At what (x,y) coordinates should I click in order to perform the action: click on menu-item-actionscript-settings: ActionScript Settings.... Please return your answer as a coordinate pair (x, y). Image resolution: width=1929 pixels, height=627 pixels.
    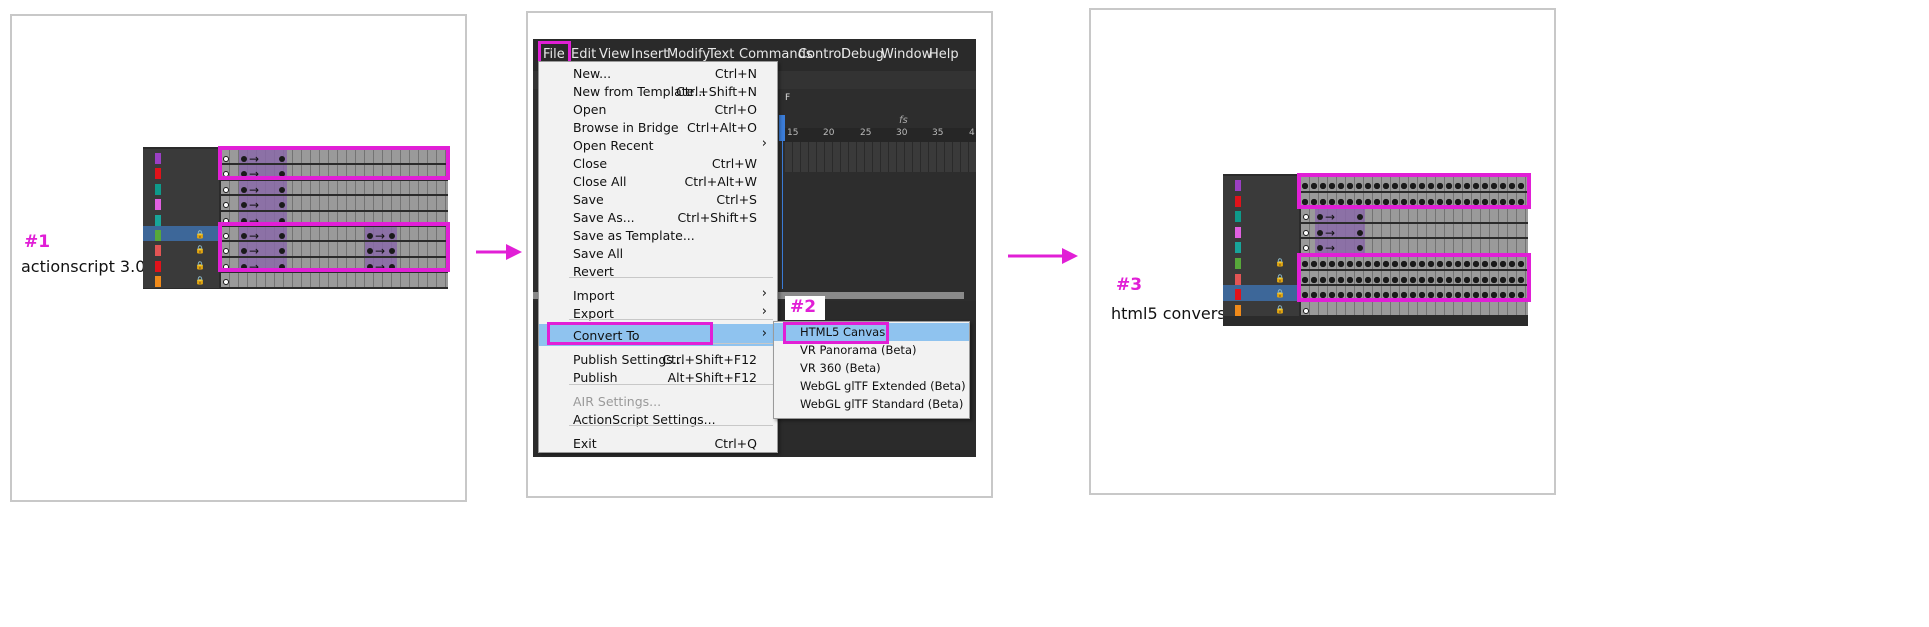
    Looking at the image, I should click on (658, 419).